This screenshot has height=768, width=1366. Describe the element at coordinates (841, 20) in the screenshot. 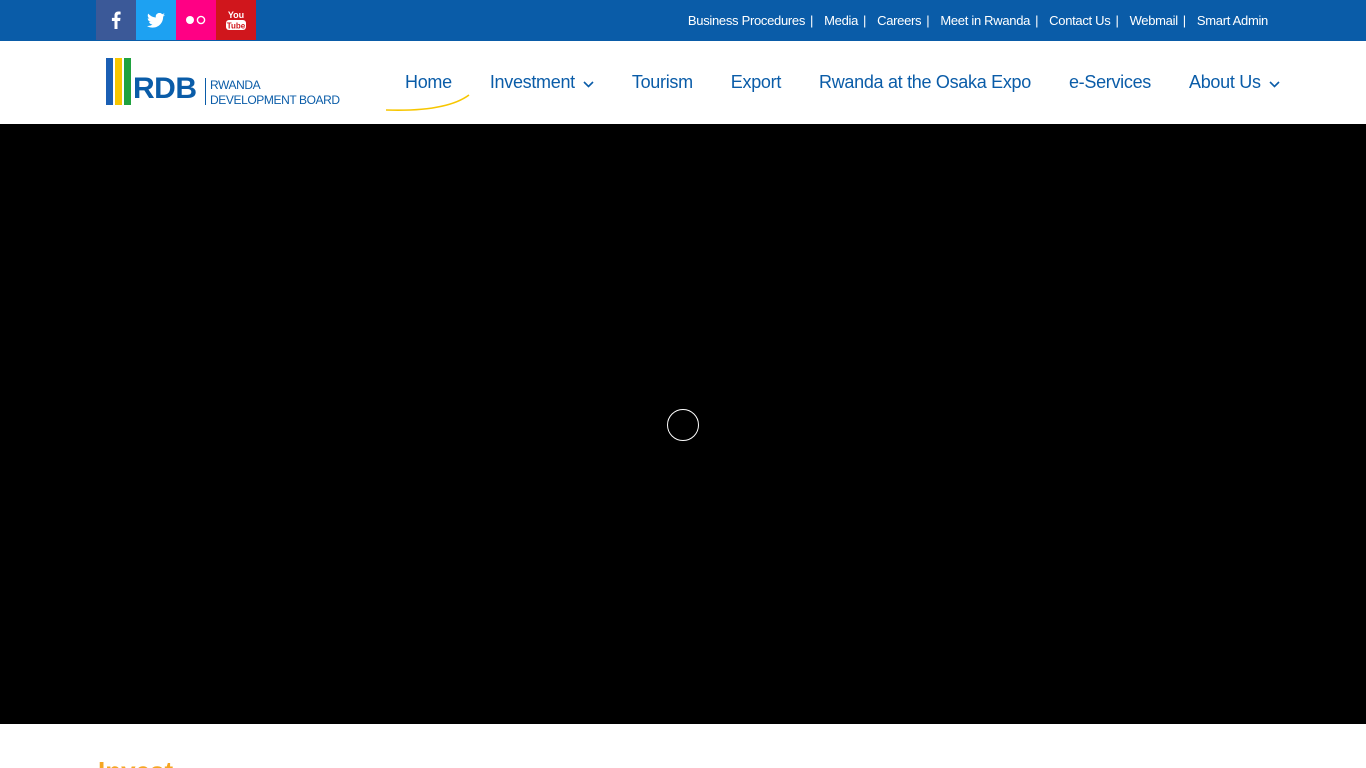

I see `top-link-media: Media` at that location.